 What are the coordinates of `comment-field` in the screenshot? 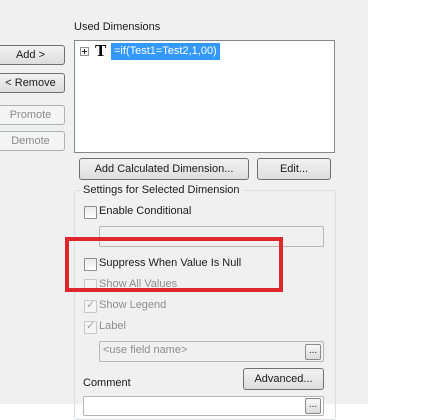 It's located at (203, 406).